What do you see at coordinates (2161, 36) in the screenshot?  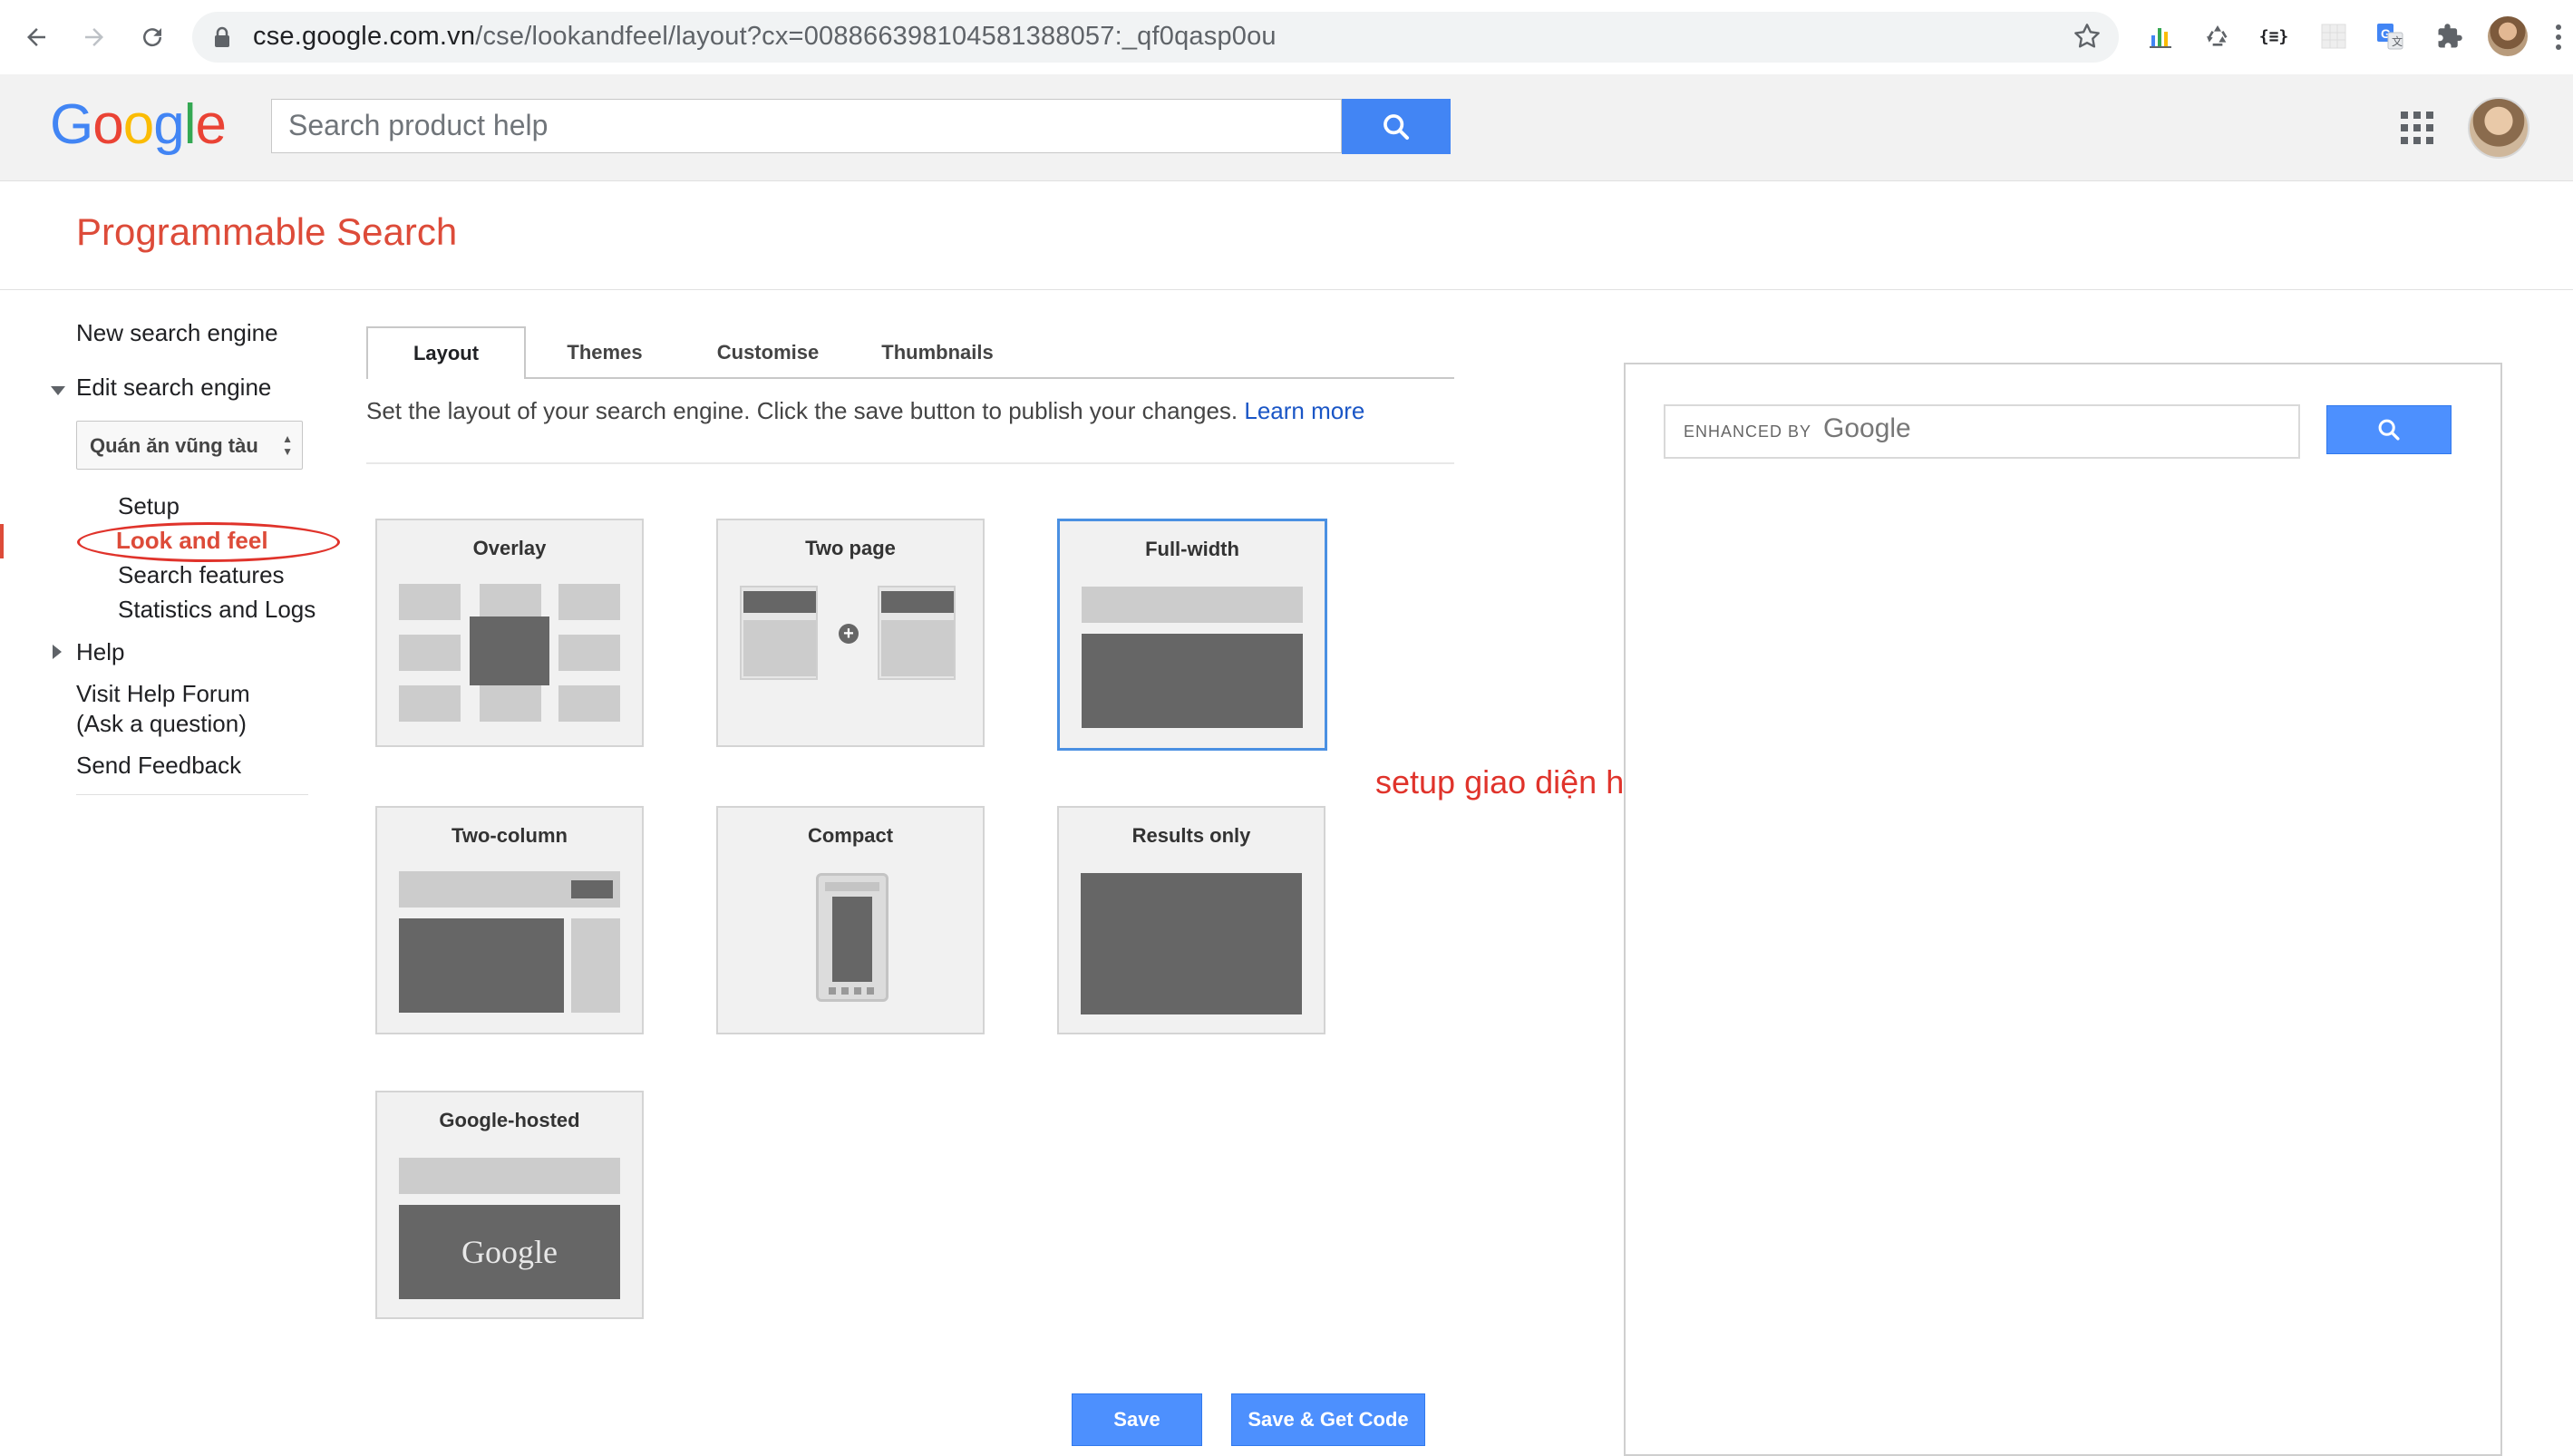 I see `bar-chart-icon` at bounding box center [2161, 36].